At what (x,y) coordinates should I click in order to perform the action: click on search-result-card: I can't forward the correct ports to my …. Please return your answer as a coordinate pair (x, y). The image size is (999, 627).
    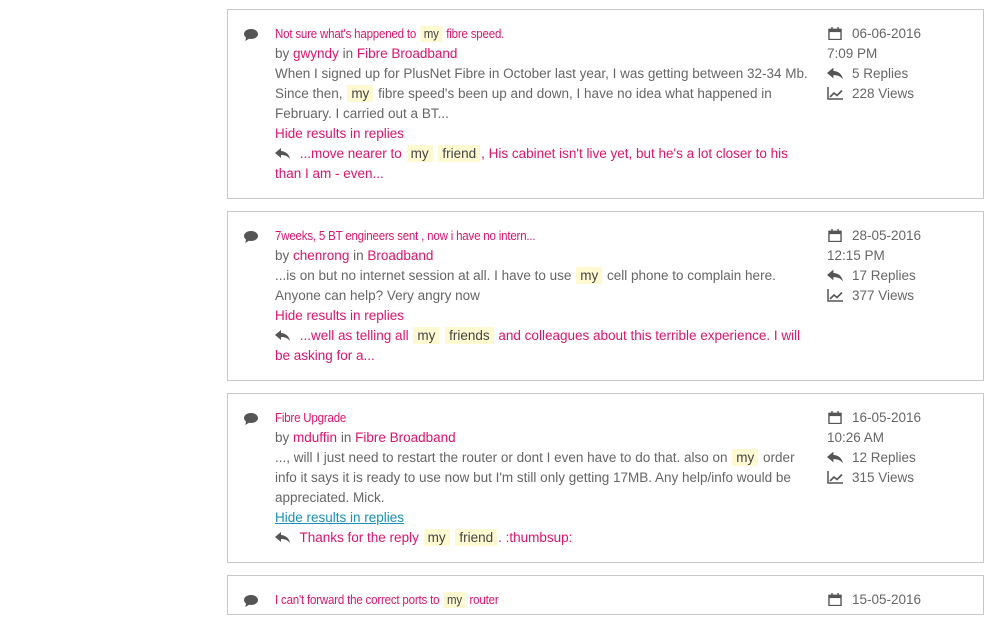
    Looking at the image, I should click on (605, 595).